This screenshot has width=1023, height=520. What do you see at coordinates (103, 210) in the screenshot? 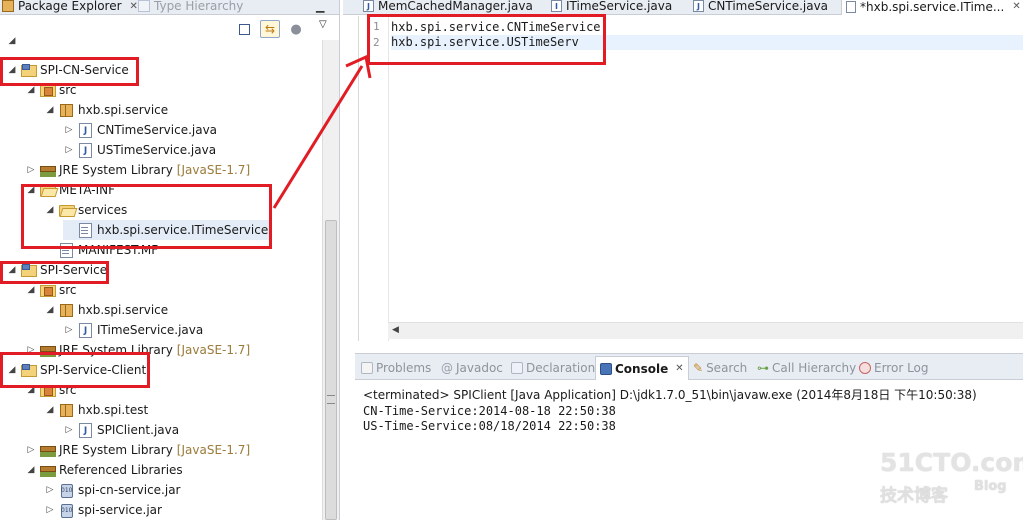
I see `tree-item-label: services` at bounding box center [103, 210].